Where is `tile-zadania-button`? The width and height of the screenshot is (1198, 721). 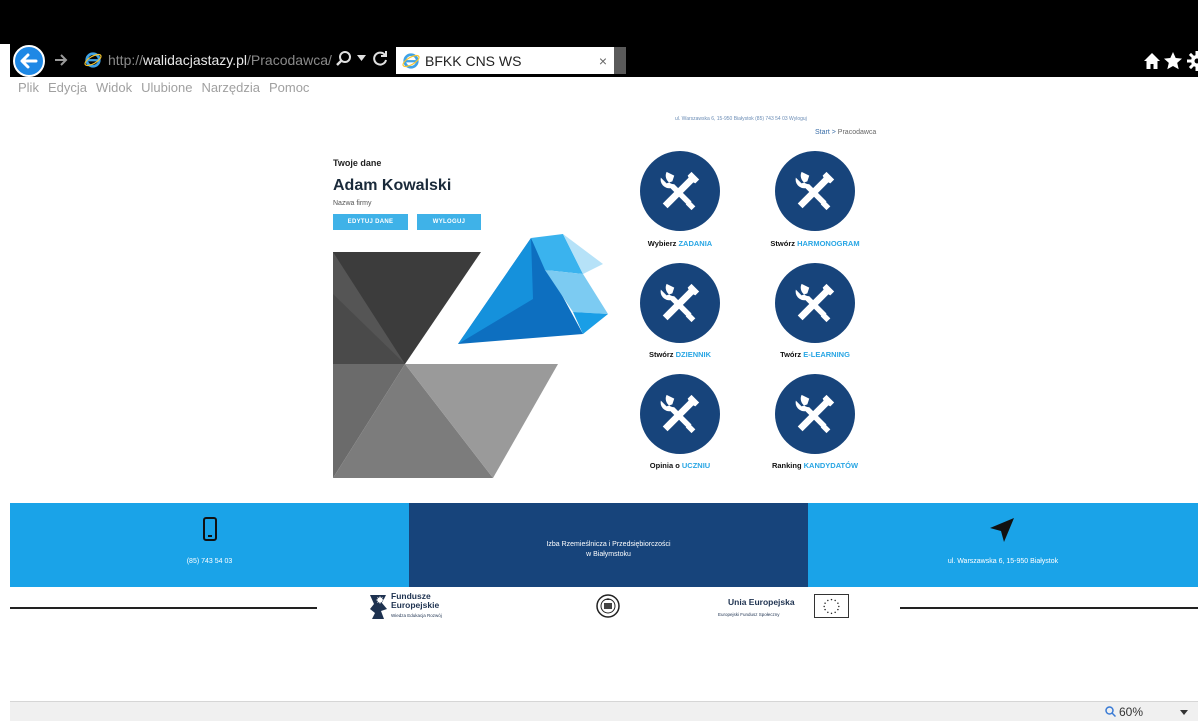
tile-zadania-button is located at coordinates (680, 191).